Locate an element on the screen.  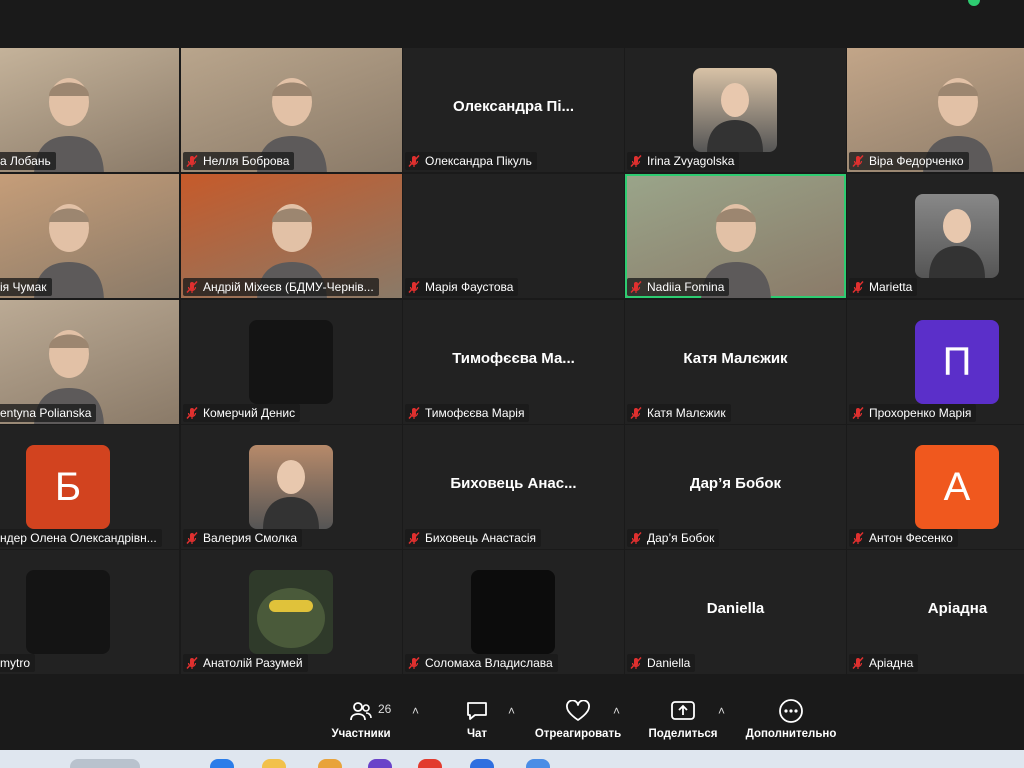
participant-name: Антон Фесенко is located at coordinates (911, 538).